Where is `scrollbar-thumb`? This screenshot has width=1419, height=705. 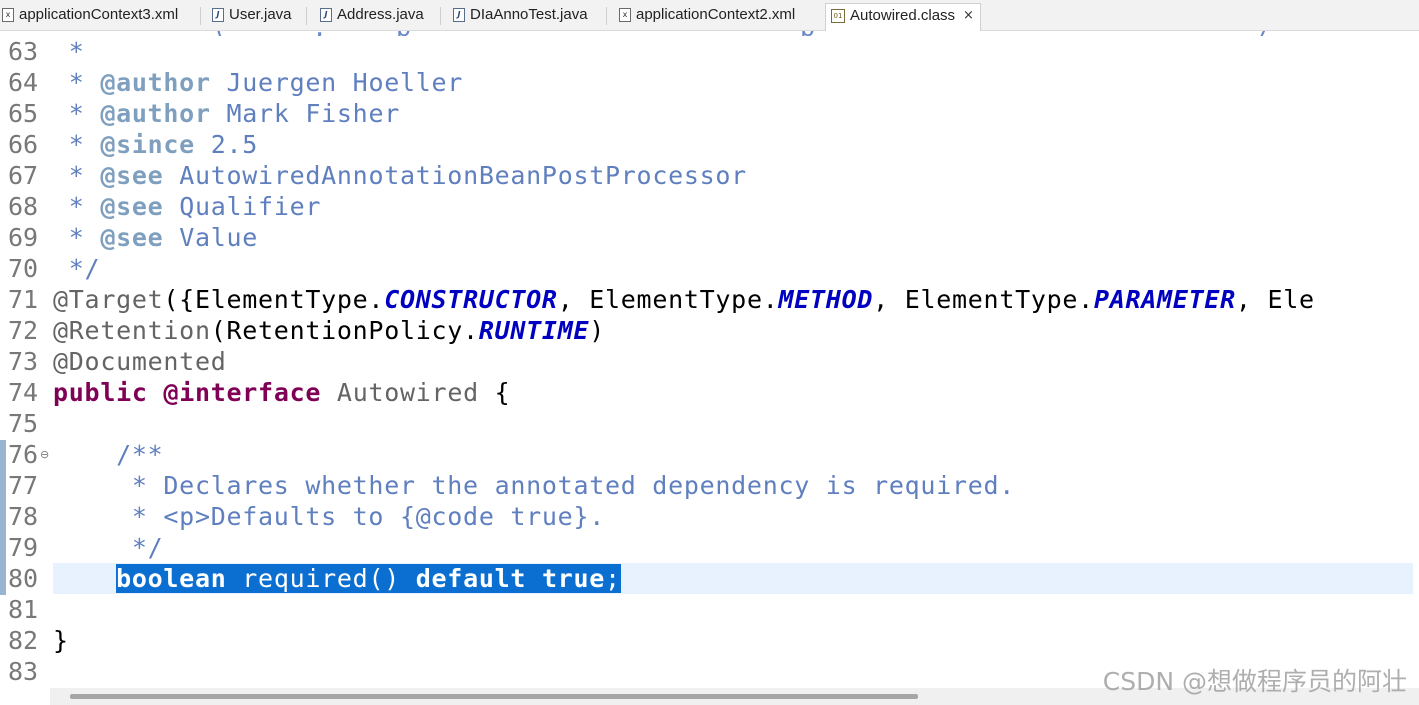 scrollbar-thumb is located at coordinates (494, 696).